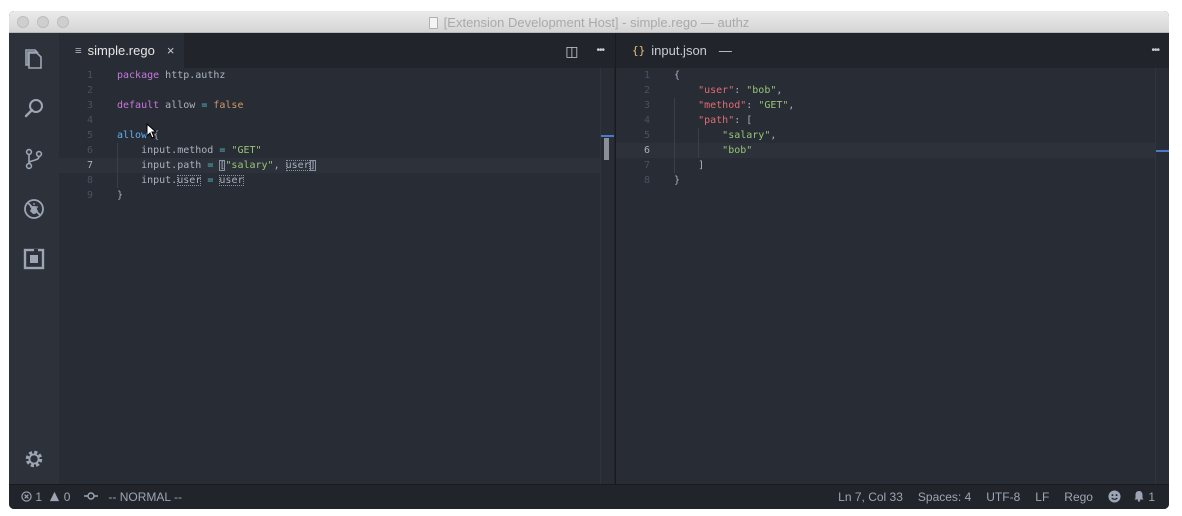  I want to click on code-token: {, so click(677, 75).